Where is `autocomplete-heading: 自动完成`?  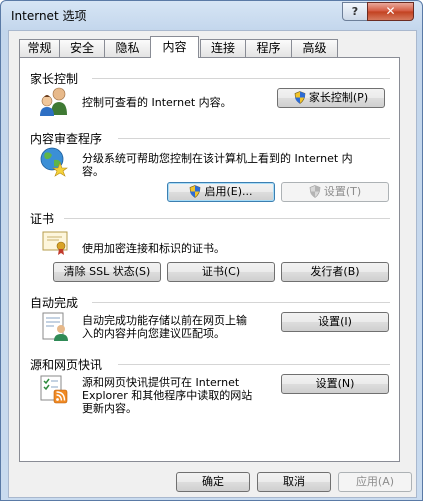 autocomplete-heading: 自动完成 is located at coordinates (54, 303).